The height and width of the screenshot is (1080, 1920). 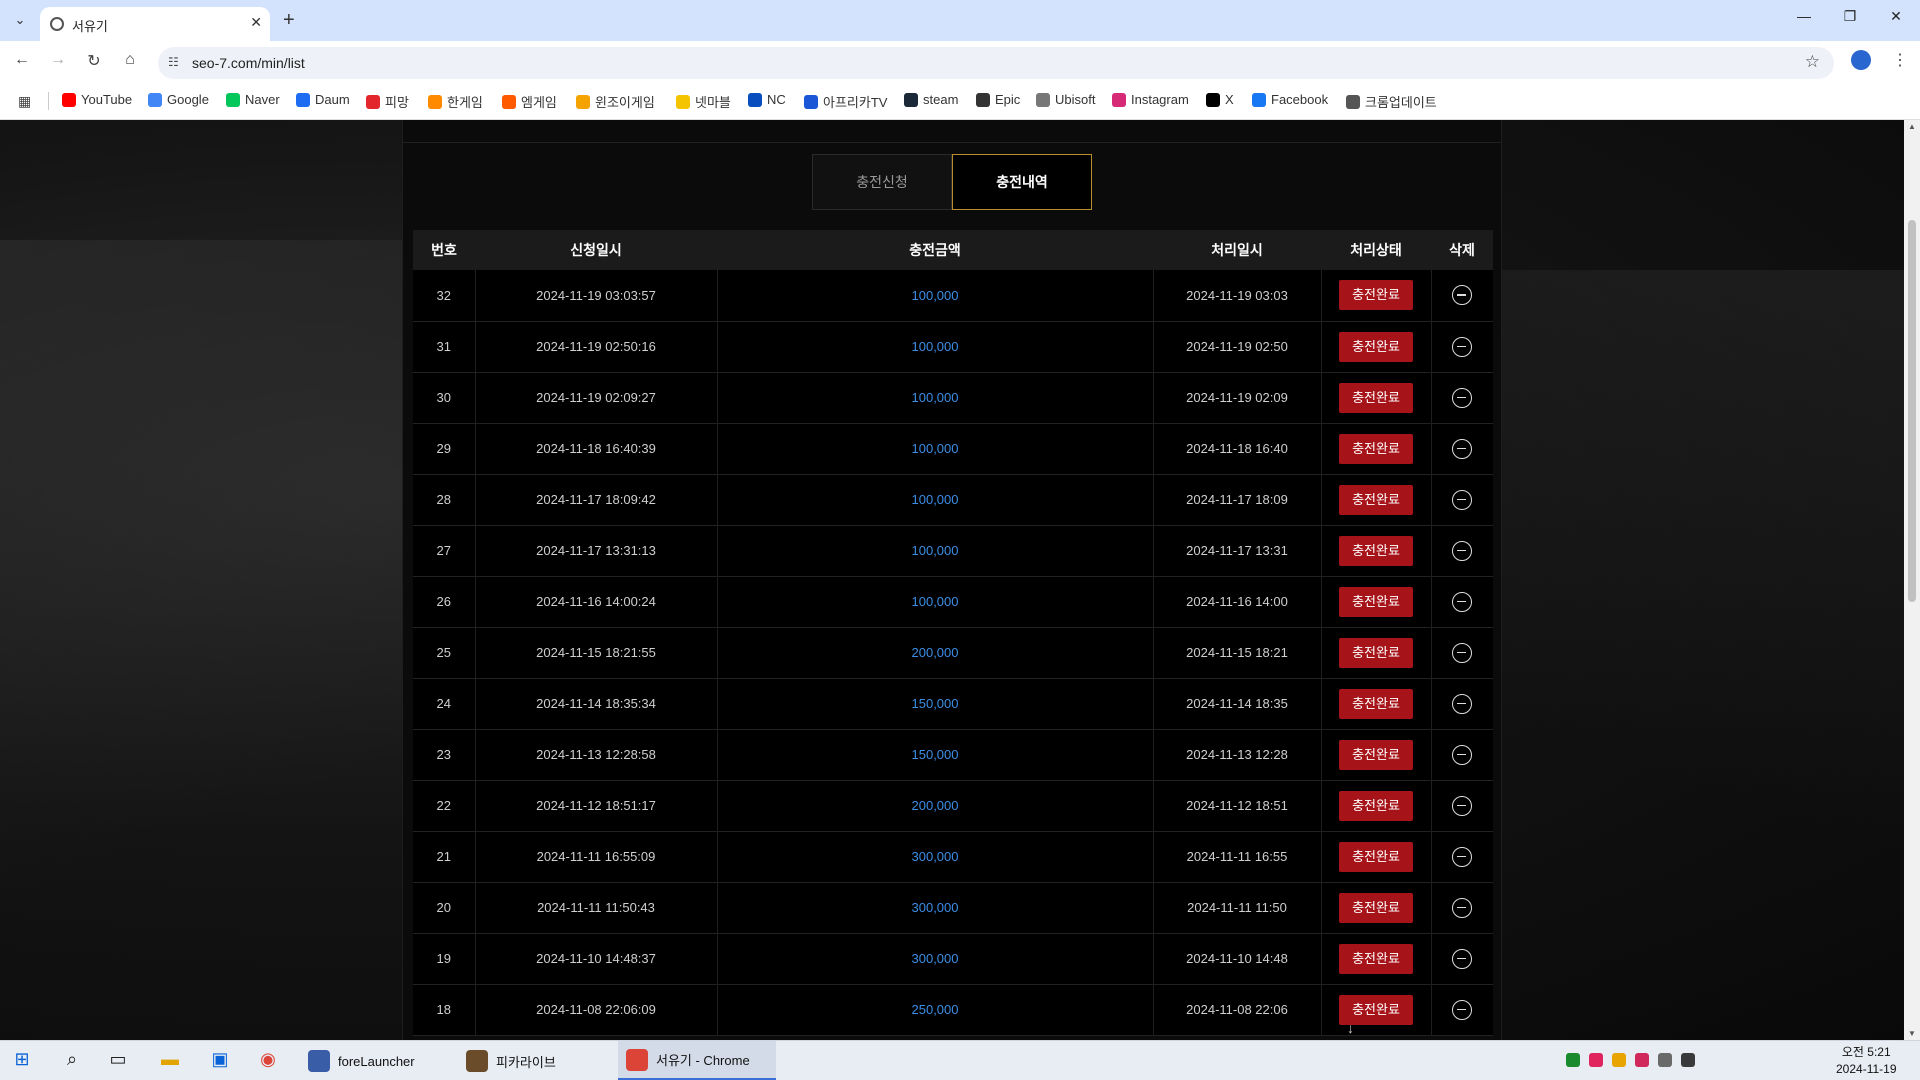 What do you see at coordinates (20, 20) in the screenshot?
I see `tab-search-chevron-icon: ⌄` at bounding box center [20, 20].